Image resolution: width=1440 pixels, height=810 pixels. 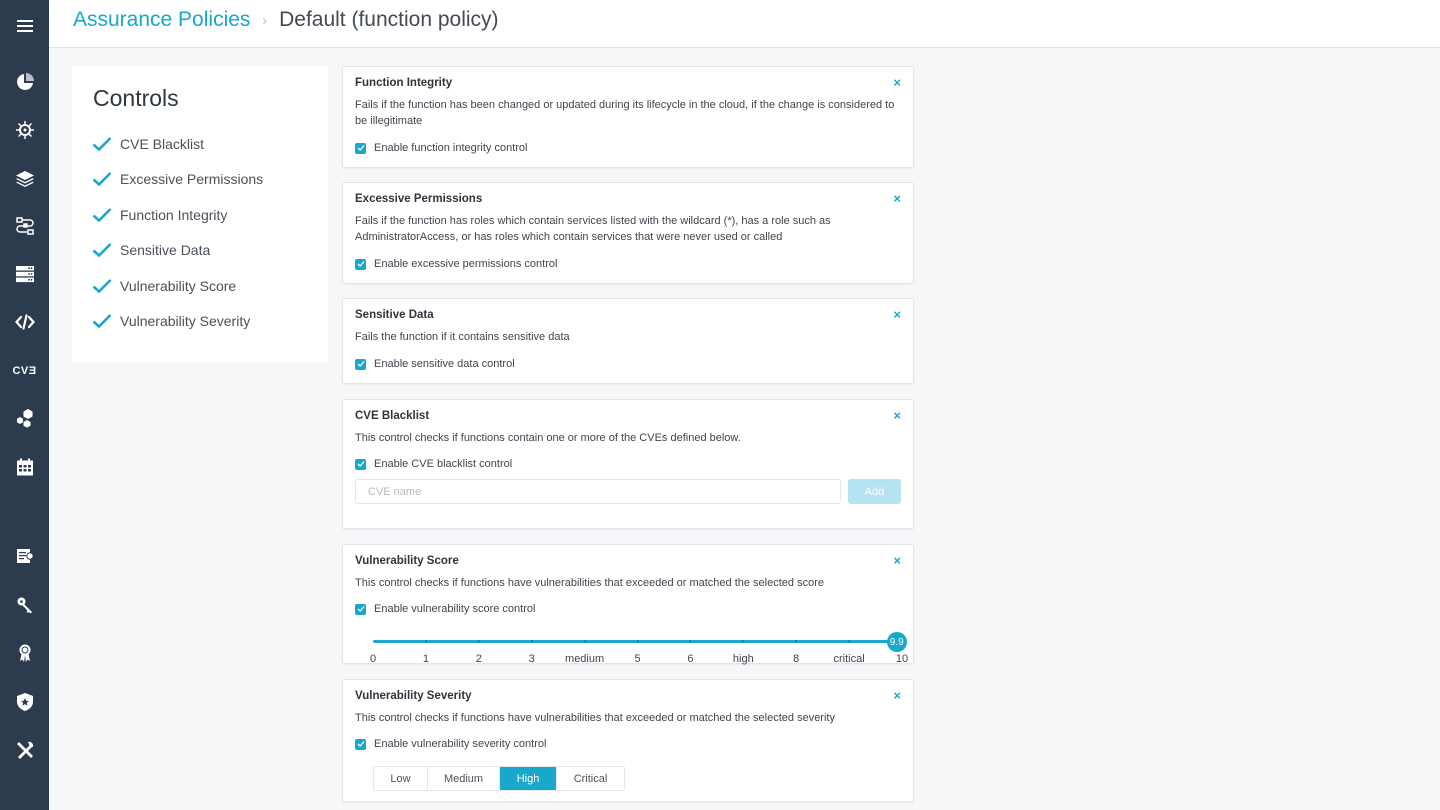 I want to click on key-icon, so click(x=24, y=605).